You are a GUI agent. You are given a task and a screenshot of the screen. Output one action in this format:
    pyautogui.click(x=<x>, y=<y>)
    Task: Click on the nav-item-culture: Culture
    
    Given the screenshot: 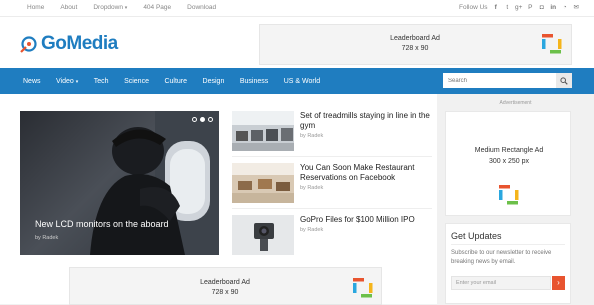 What is the action you would take?
    pyautogui.click(x=175, y=81)
    